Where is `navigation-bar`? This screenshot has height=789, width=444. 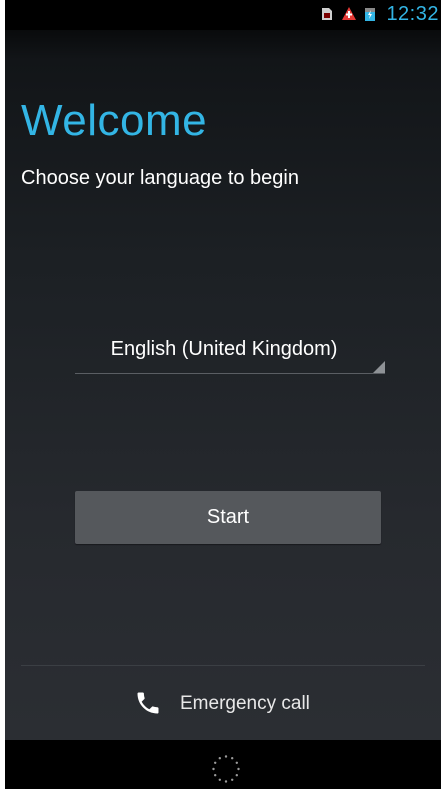
navigation-bar is located at coordinates (223, 764).